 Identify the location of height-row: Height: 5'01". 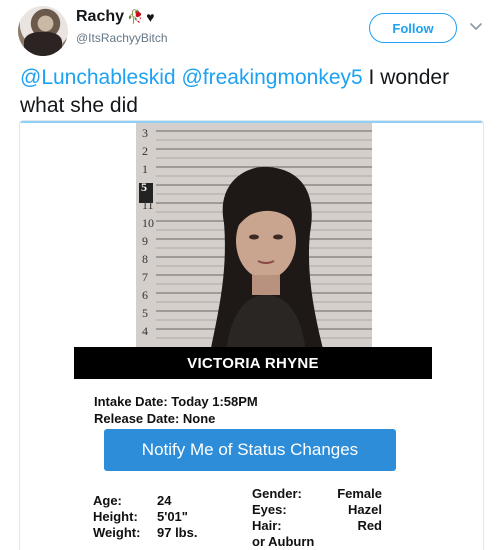
(145, 517).